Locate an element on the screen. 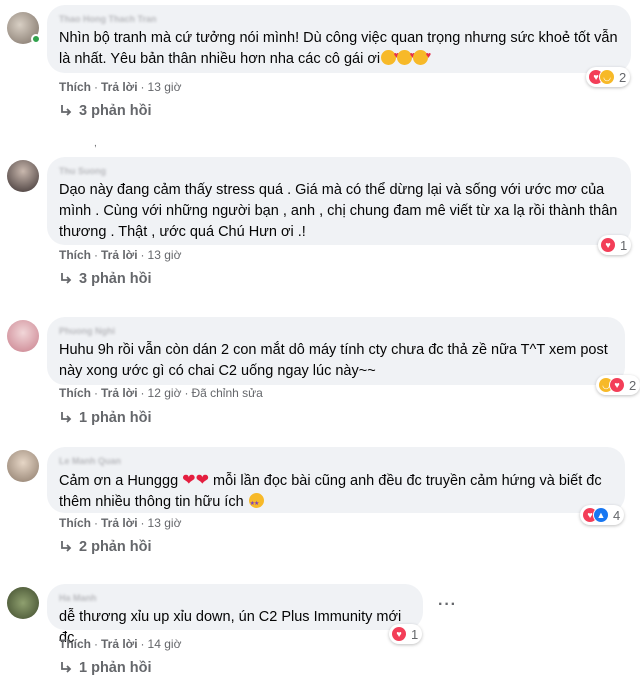  comment-timestamp: 14 giờ is located at coordinates (165, 644).